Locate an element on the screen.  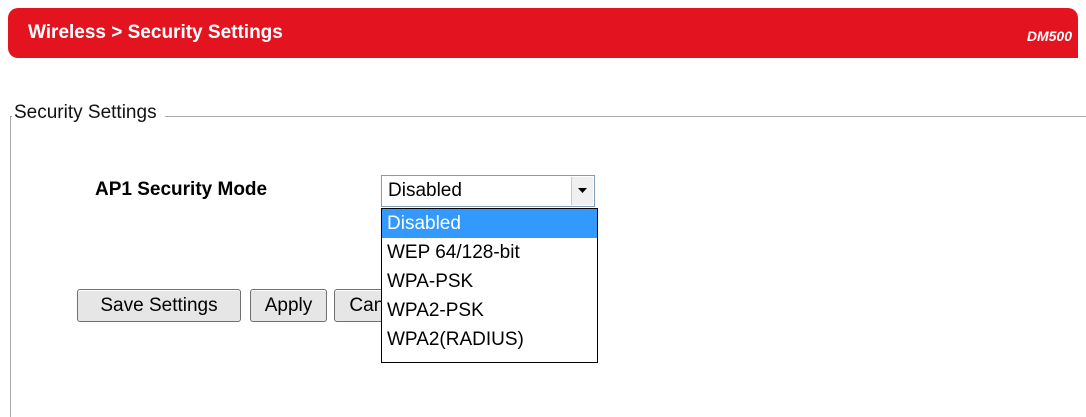
apply-button: Apply is located at coordinates (288, 305).